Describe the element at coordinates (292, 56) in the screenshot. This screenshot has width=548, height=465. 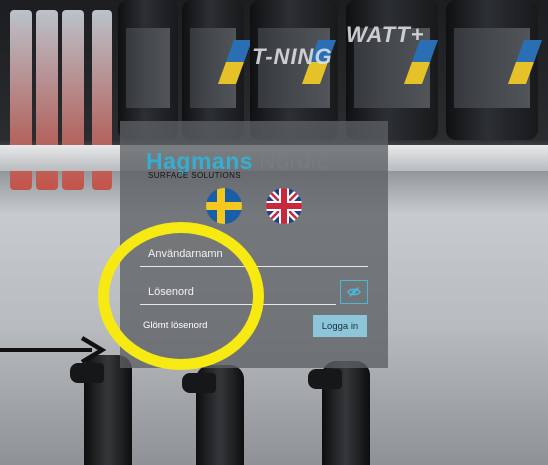
I see `background-label: T-NING` at that location.